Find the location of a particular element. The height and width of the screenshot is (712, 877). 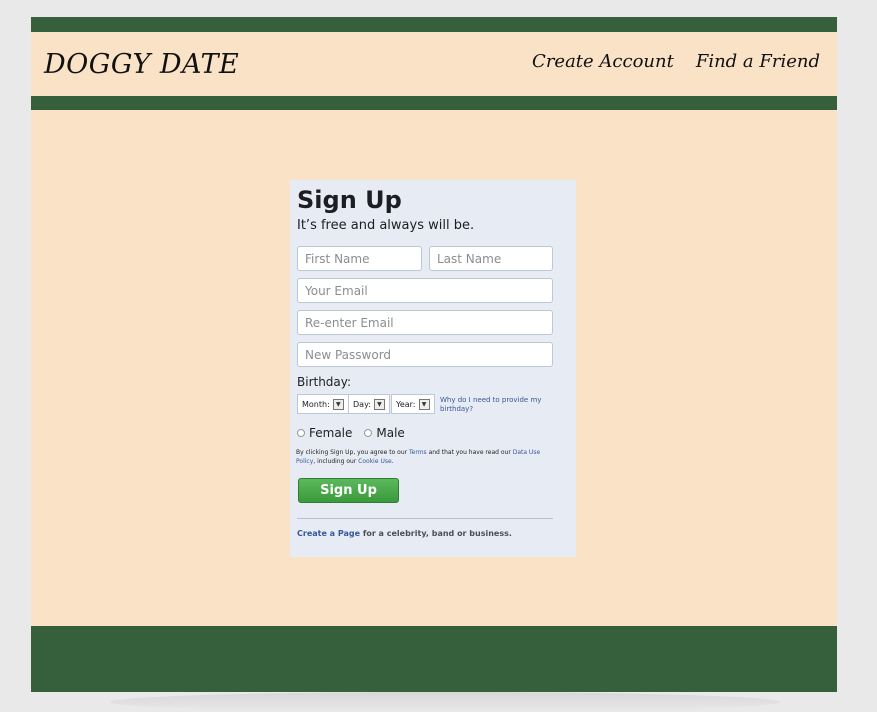

nav-find-a-friend: Find a Friend is located at coordinates (758, 61).